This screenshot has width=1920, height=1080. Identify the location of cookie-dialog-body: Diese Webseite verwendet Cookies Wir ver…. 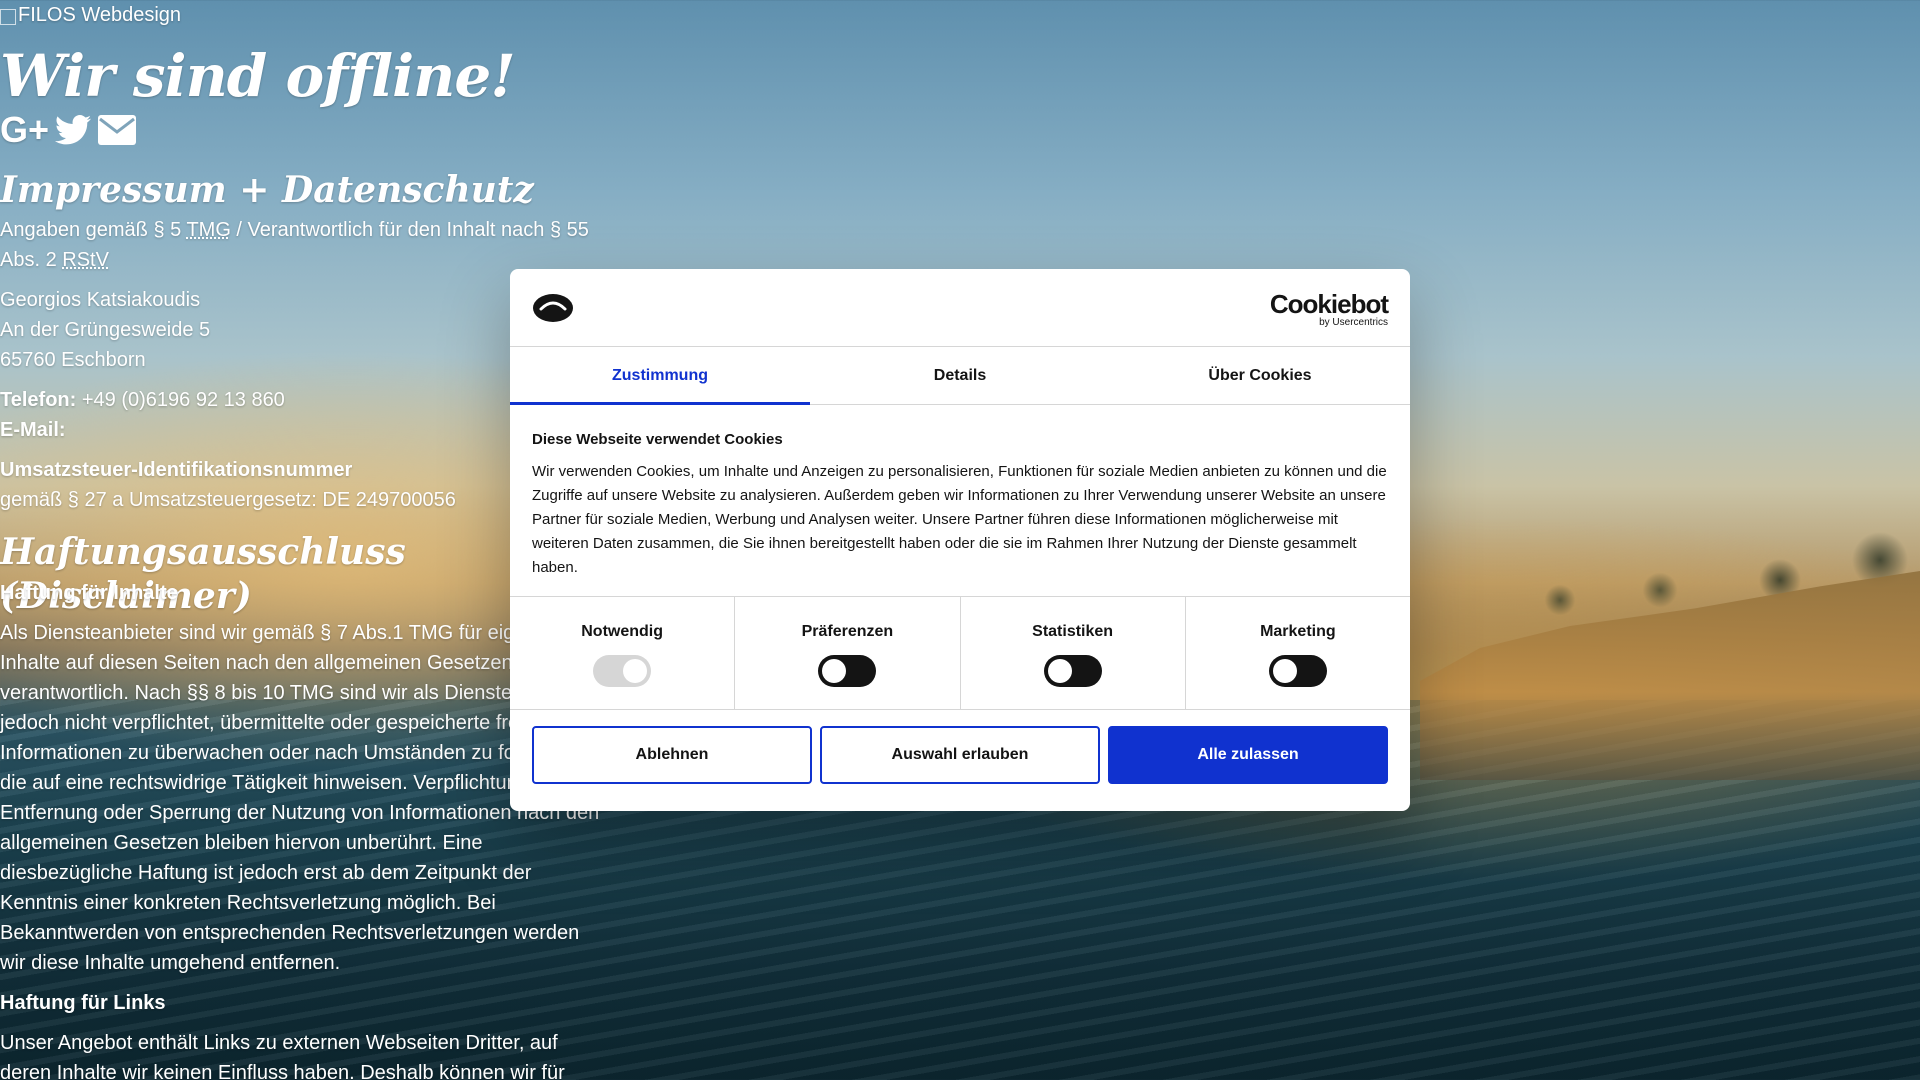
(960, 501).